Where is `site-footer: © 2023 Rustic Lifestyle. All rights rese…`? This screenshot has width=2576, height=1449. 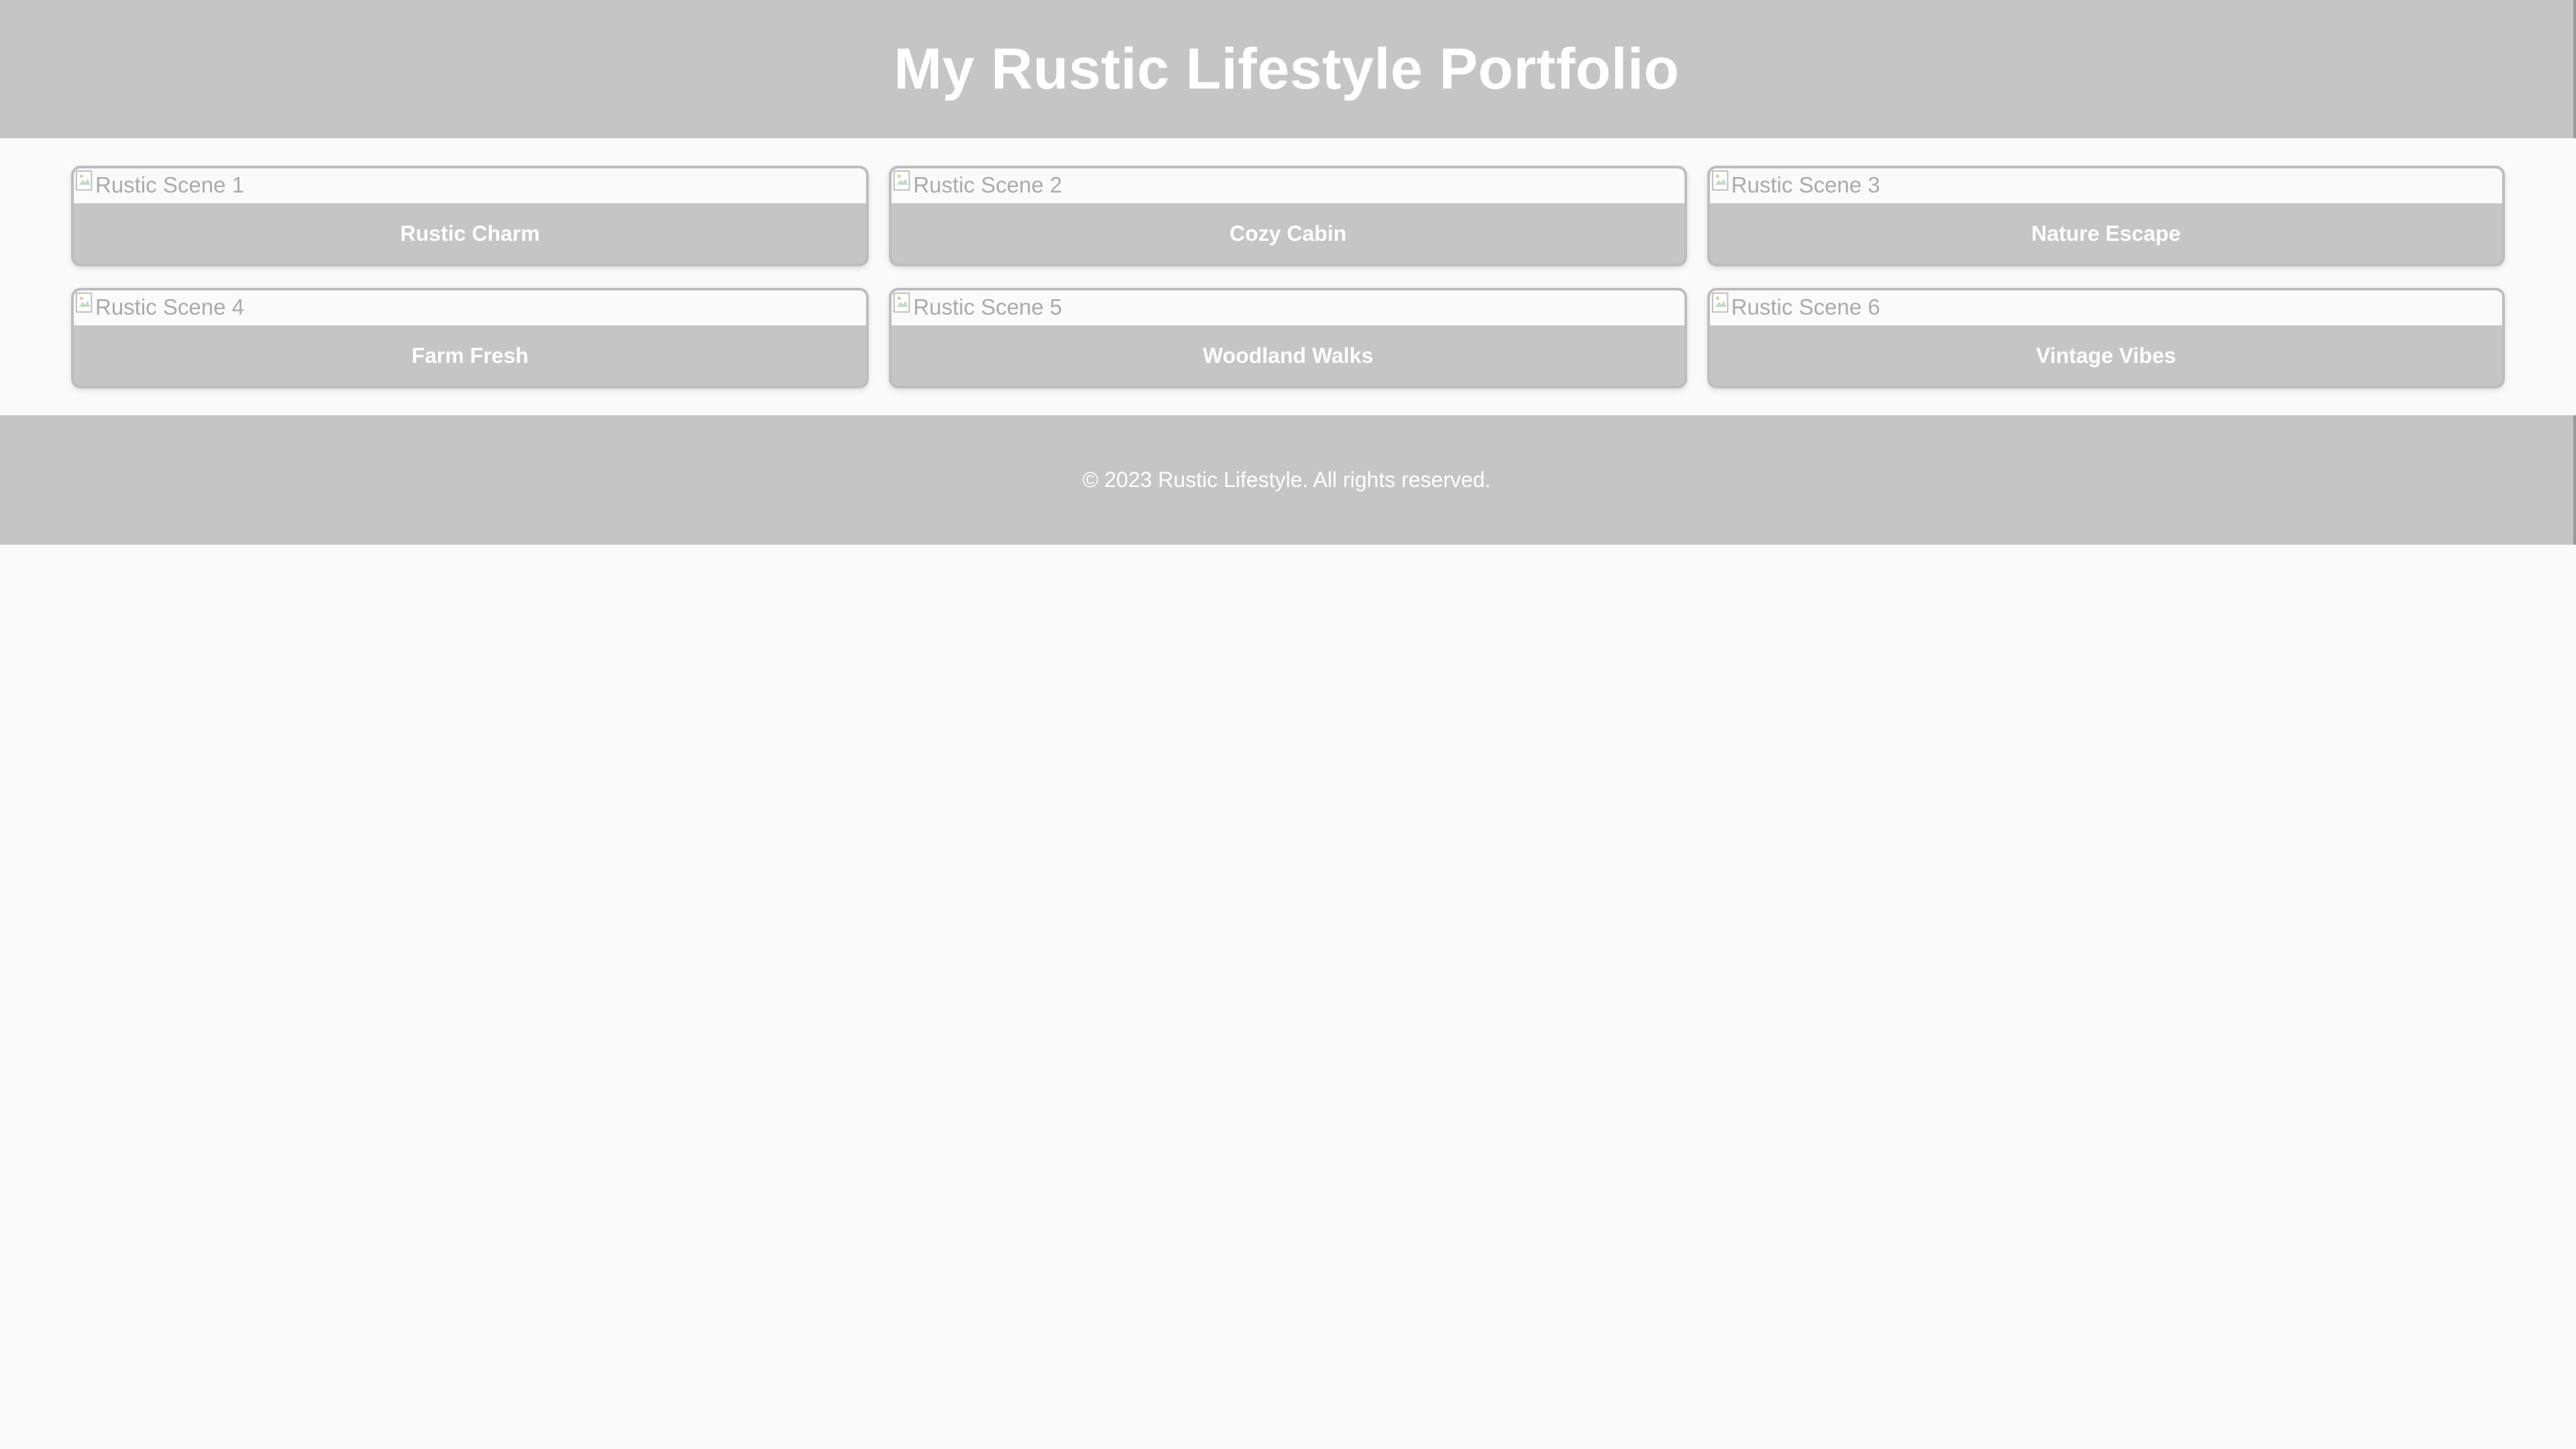 site-footer: © 2023 Rustic Lifestyle. All rights rese… is located at coordinates (1288, 480).